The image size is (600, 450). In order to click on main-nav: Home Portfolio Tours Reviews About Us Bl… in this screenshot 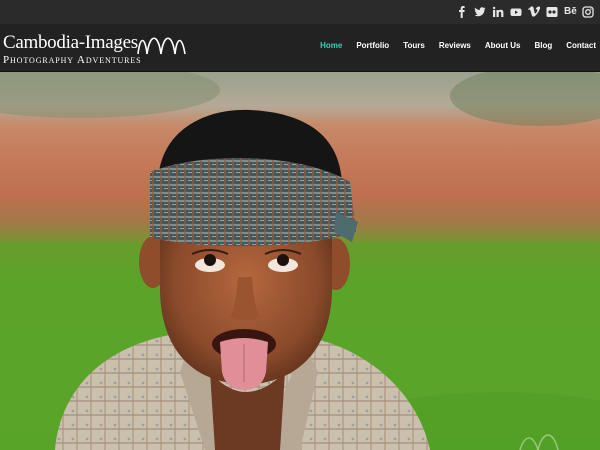, I will do `click(454, 45)`.